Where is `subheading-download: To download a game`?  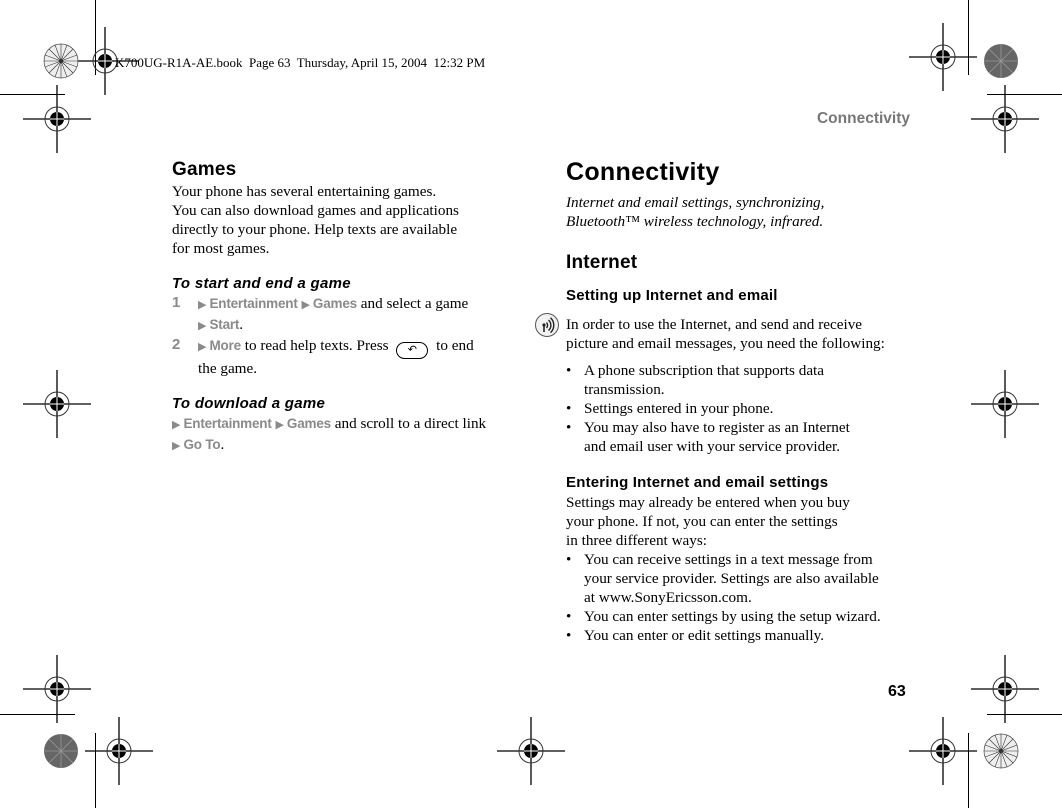
subheading-download: To download a game is located at coordinates (249, 403).